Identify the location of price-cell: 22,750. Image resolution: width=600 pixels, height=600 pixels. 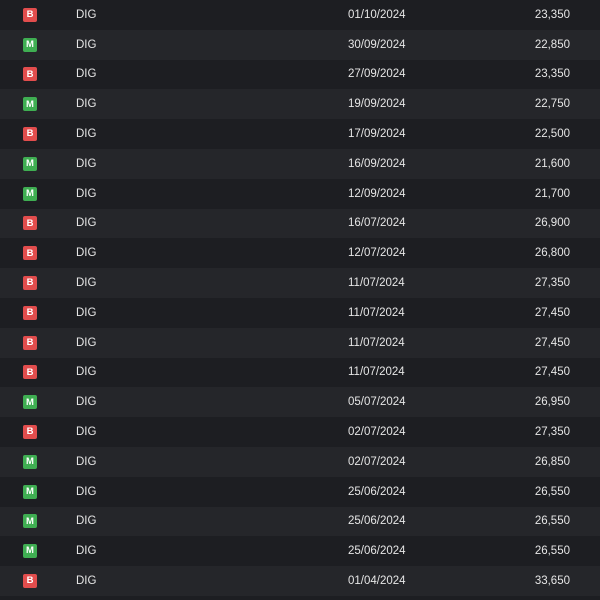
(552, 104).